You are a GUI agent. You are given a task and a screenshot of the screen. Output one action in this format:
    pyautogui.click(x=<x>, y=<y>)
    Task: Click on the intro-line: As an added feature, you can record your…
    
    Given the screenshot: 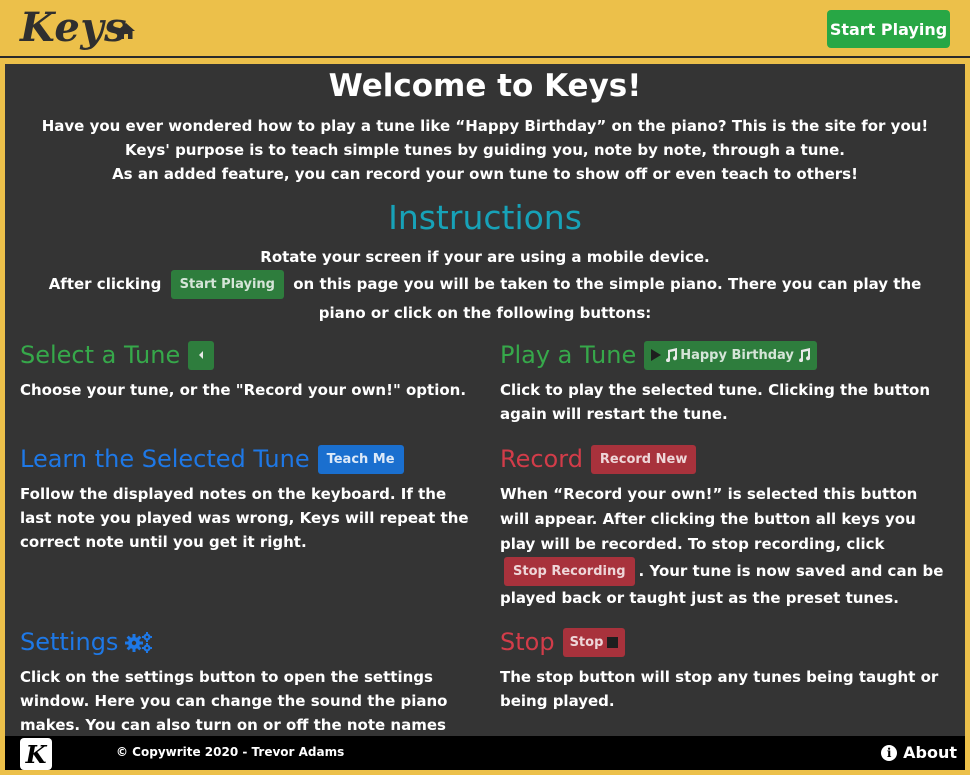 What is the action you would take?
    pyautogui.click(x=485, y=174)
    